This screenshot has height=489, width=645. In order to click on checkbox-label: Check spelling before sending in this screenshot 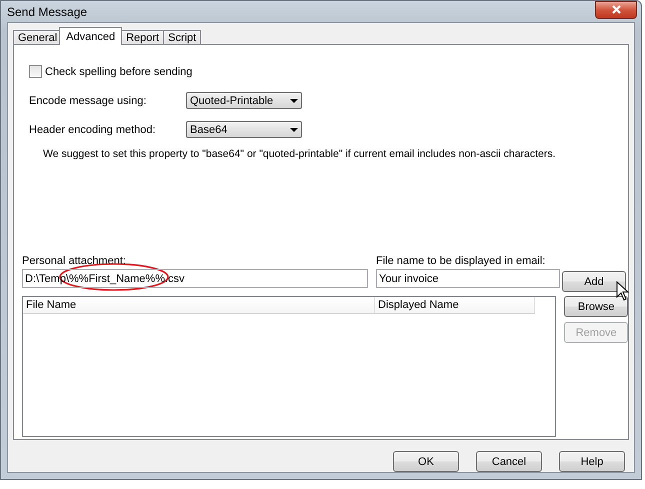, I will do `click(118, 72)`.